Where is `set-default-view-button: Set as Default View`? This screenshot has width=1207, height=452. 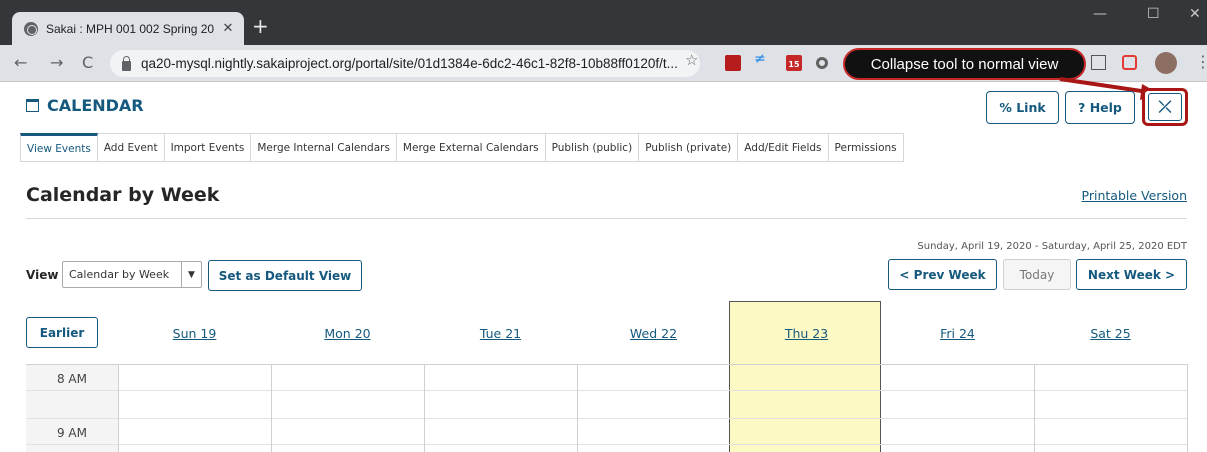 set-default-view-button: Set as Default View is located at coordinates (285, 275).